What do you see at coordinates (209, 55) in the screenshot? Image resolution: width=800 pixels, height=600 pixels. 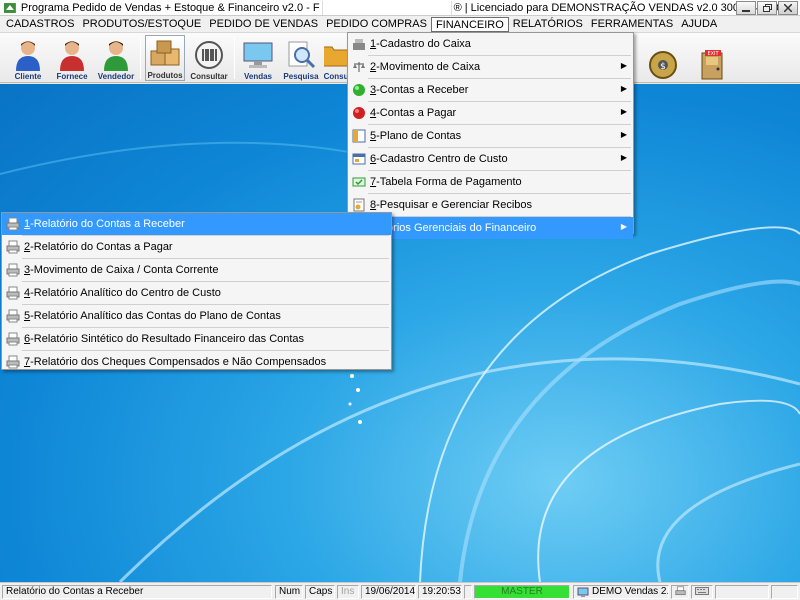 I see `barcode-icon` at bounding box center [209, 55].